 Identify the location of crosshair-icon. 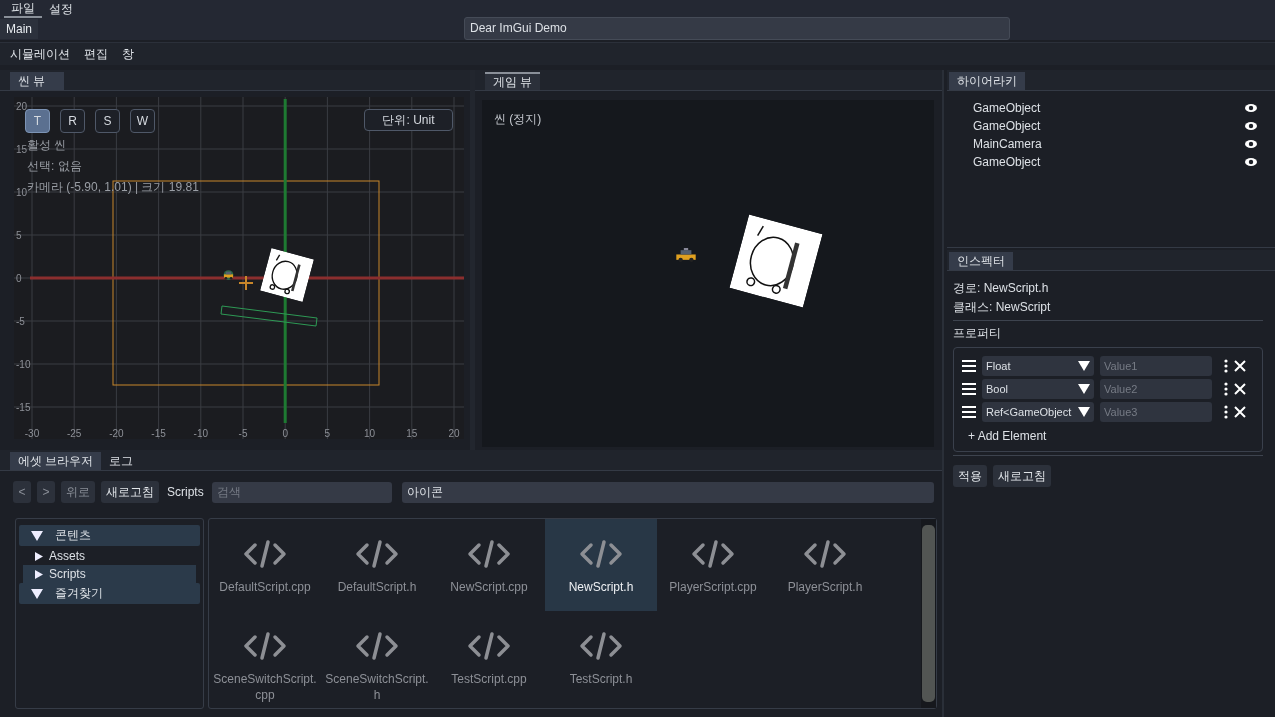
(246, 283).